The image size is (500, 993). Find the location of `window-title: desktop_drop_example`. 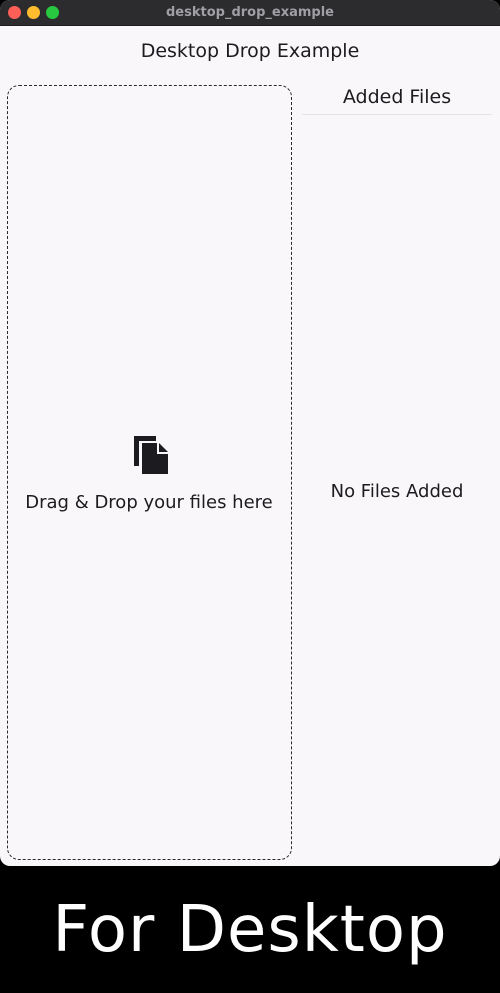

window-title: desktop_drop_example is located at coordinates (249, 12).